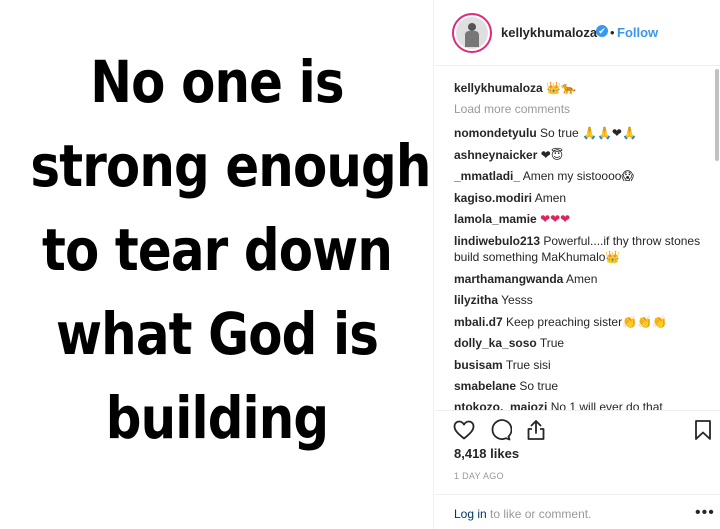 The image size is (720, 529). Describe the element at coordinates (552, 343) in the screenshot. I see `comment-text: True` at that location.